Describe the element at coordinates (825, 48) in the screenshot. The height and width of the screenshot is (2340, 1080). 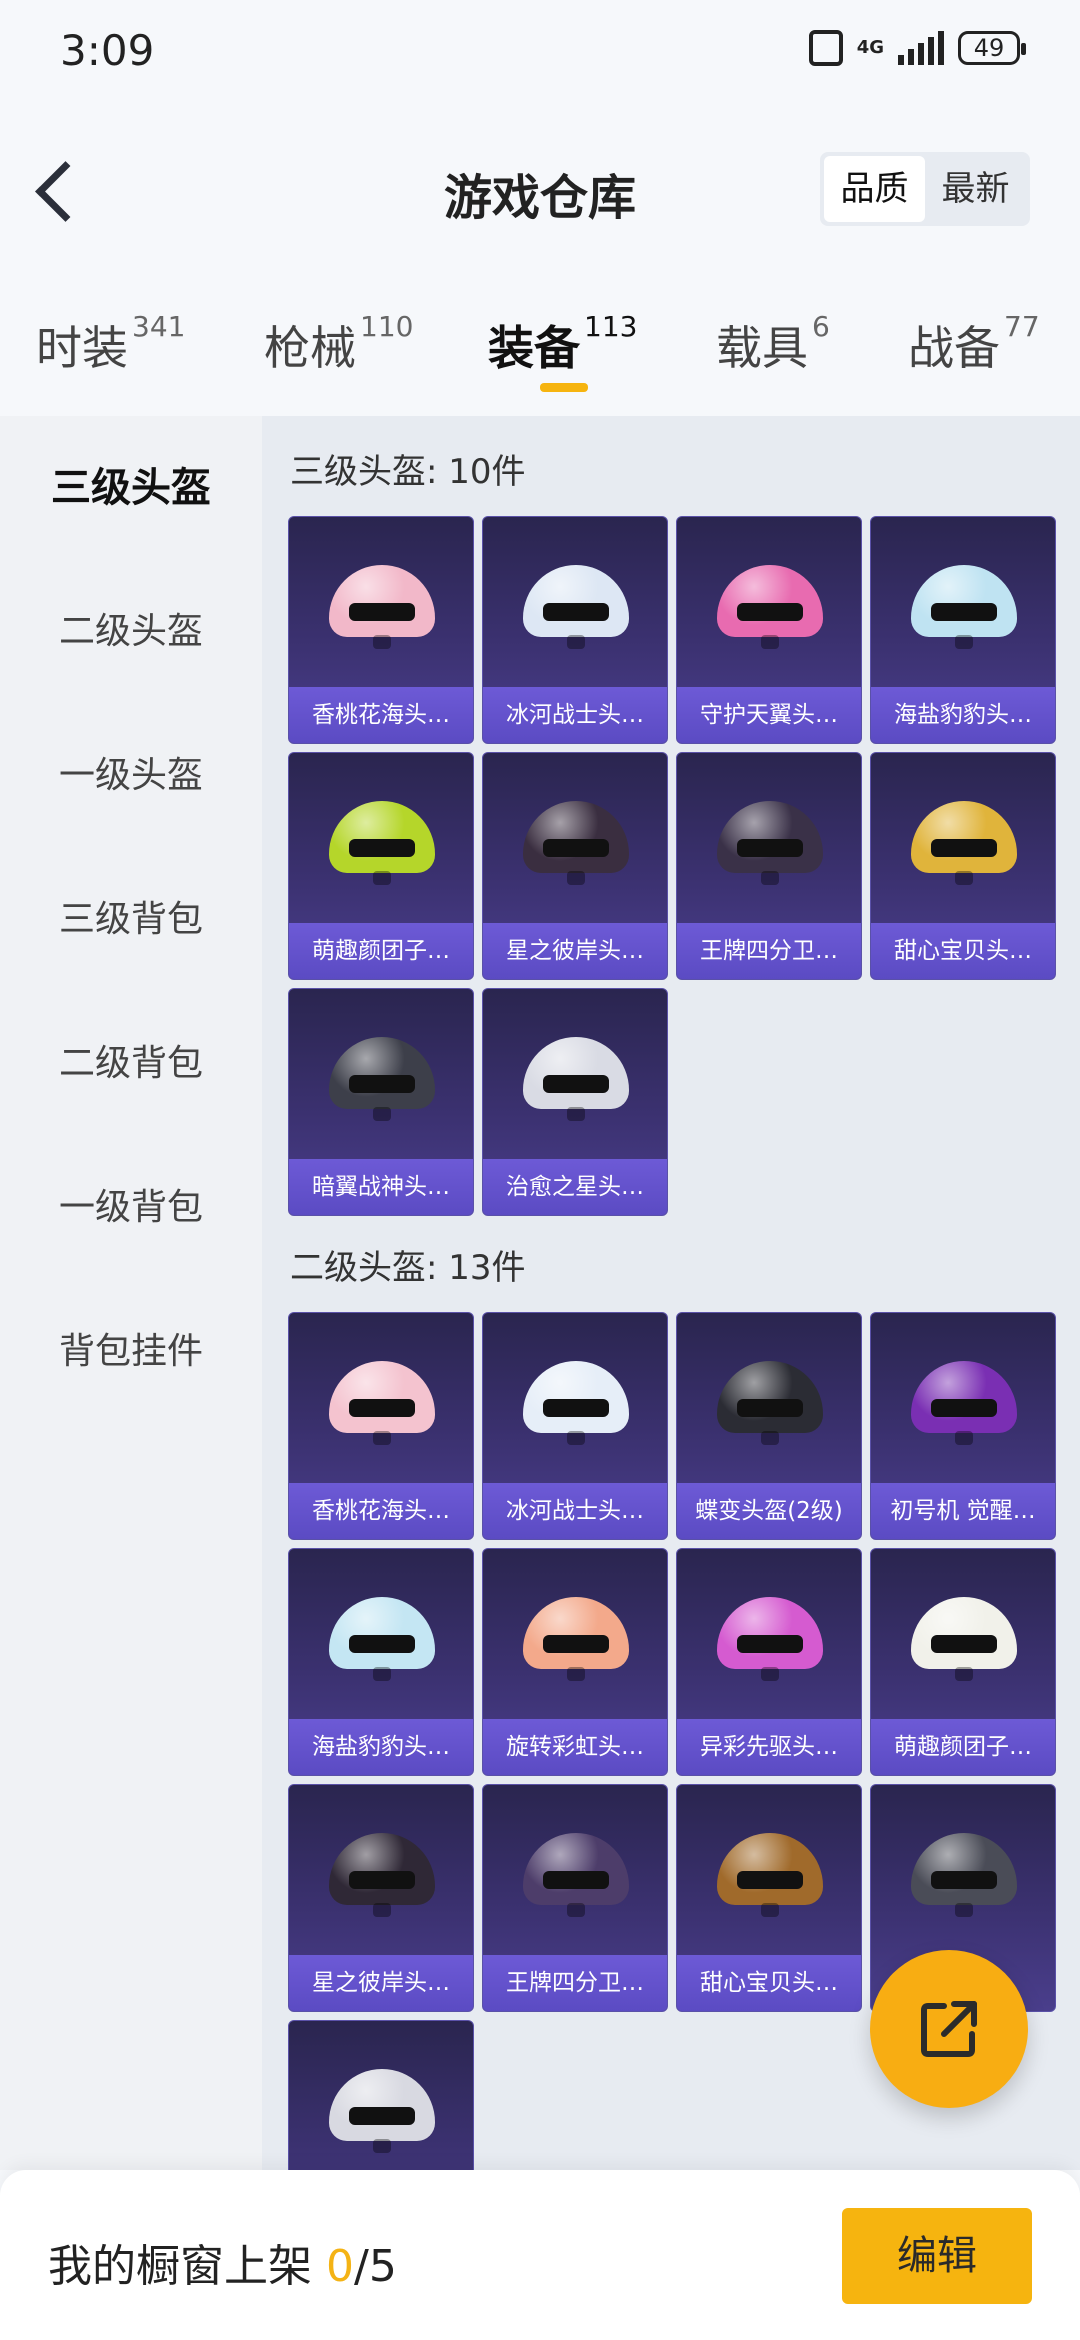
I see `vibrate-icon` at that location.